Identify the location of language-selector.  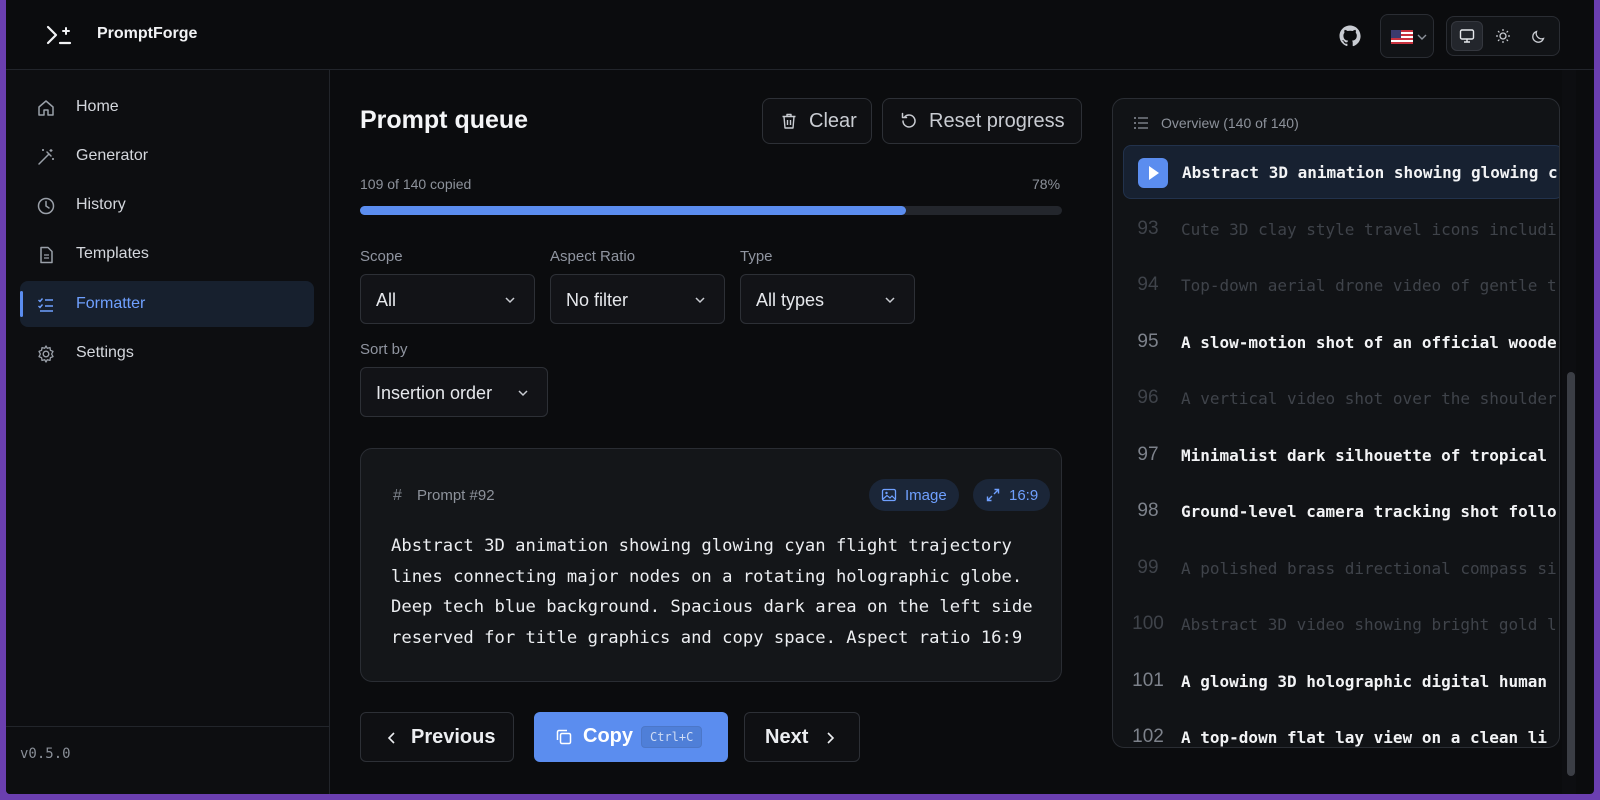
(1407, 36).